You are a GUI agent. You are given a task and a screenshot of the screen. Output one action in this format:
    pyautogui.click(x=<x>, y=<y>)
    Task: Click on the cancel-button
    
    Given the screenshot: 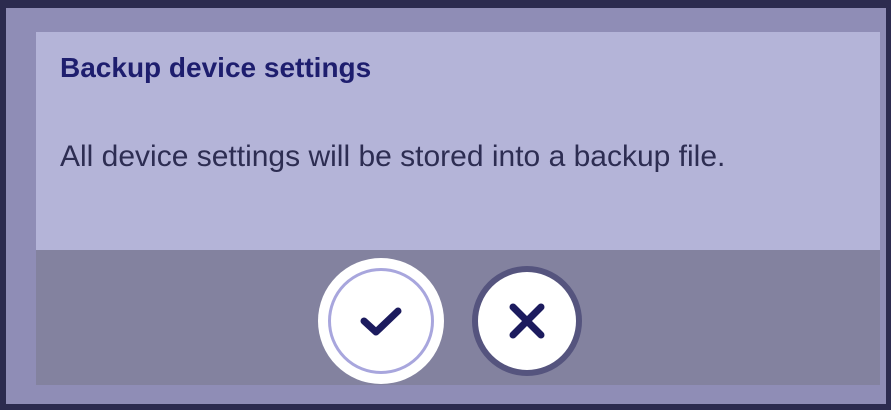 What is the action you would take?
    pyautogui.click(x=527, y=321)
    